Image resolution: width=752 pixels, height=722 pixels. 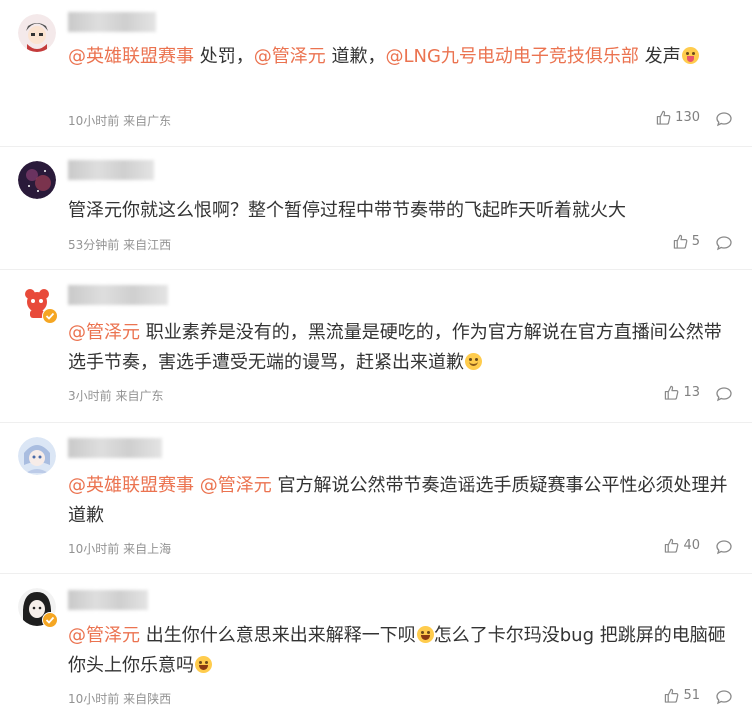 What do you see at coordinates (691, 392) in the screenshot?
I see `like-count: 13` at bounding box center [691, 392].